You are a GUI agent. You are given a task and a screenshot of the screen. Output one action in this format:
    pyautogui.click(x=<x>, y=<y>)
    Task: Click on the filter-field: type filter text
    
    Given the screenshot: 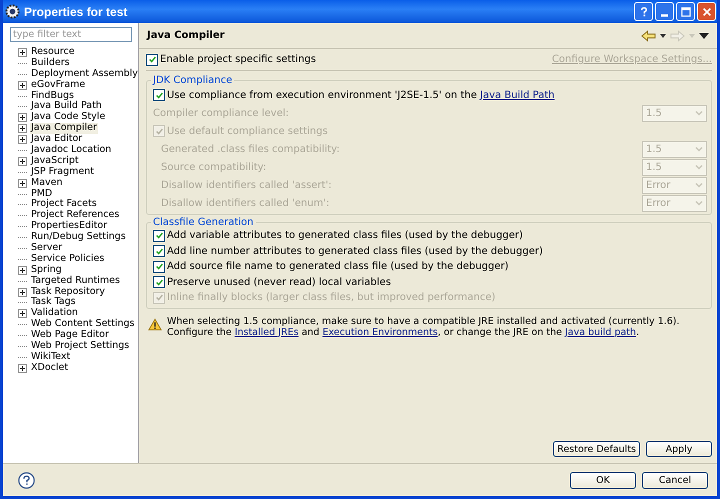 What is the action you would take?
    pyautogui.click(x=71, y=34)
    